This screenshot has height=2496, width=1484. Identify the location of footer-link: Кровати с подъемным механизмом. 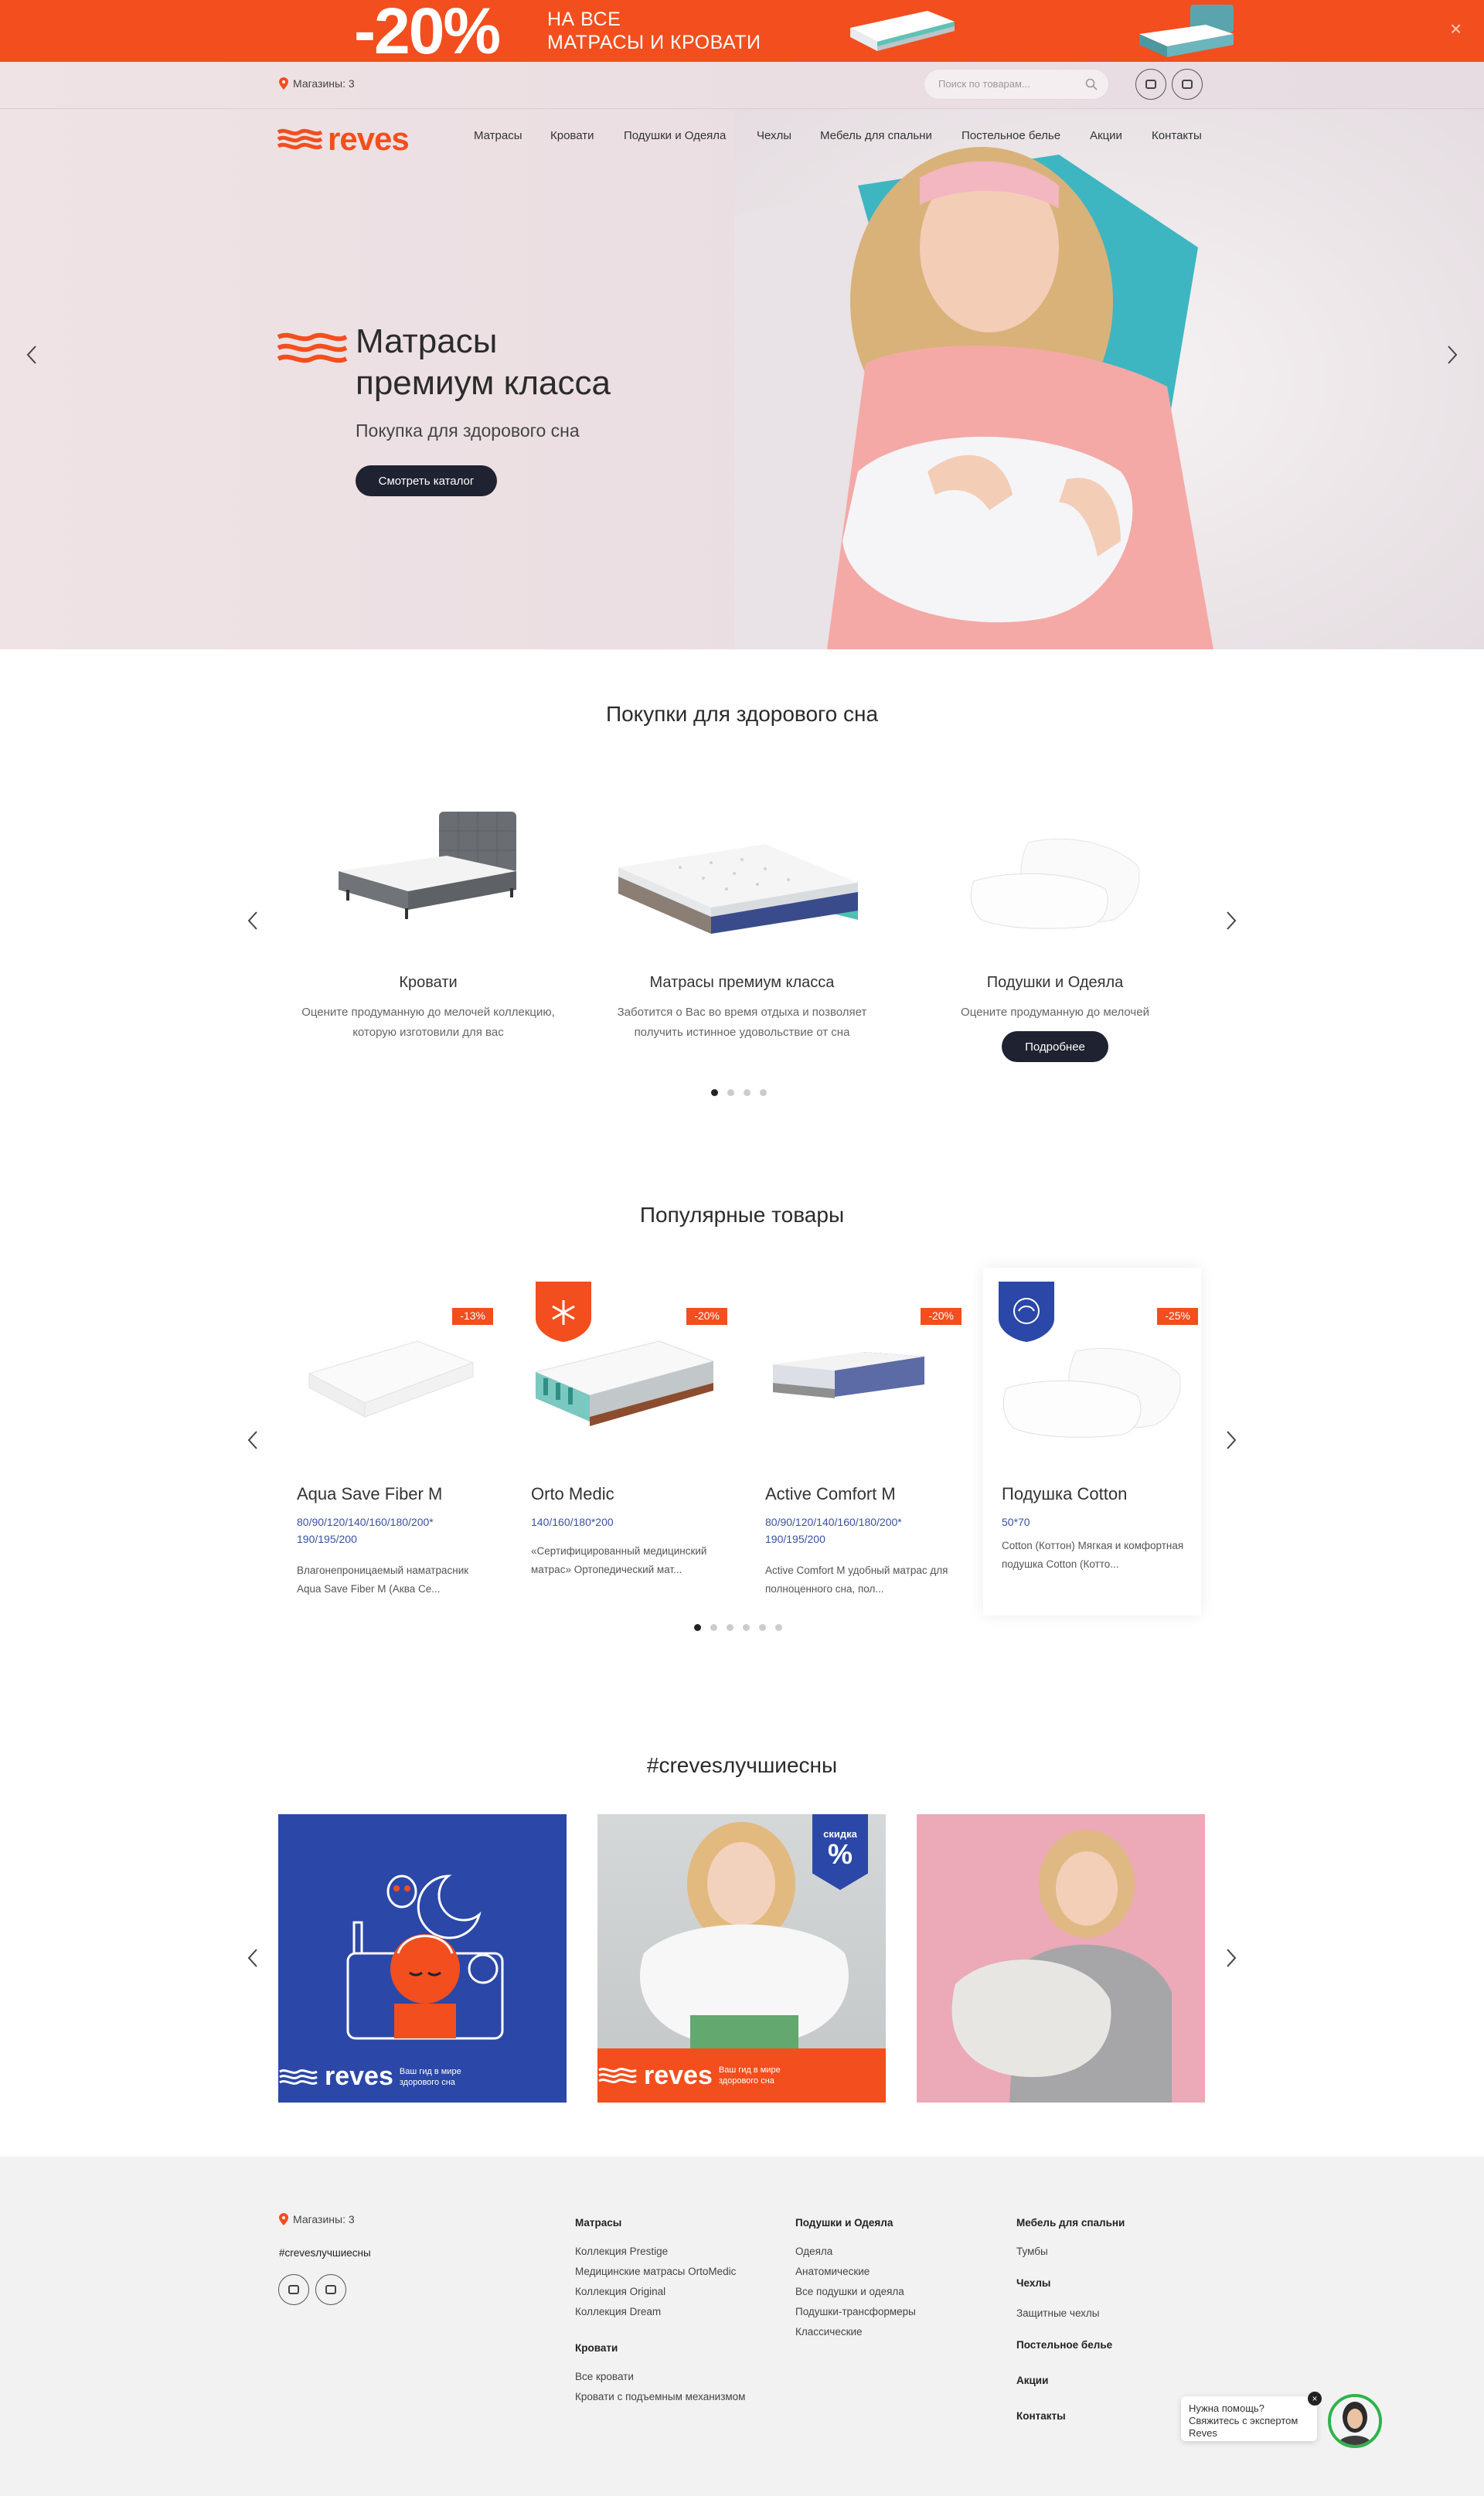
(660, 2396).